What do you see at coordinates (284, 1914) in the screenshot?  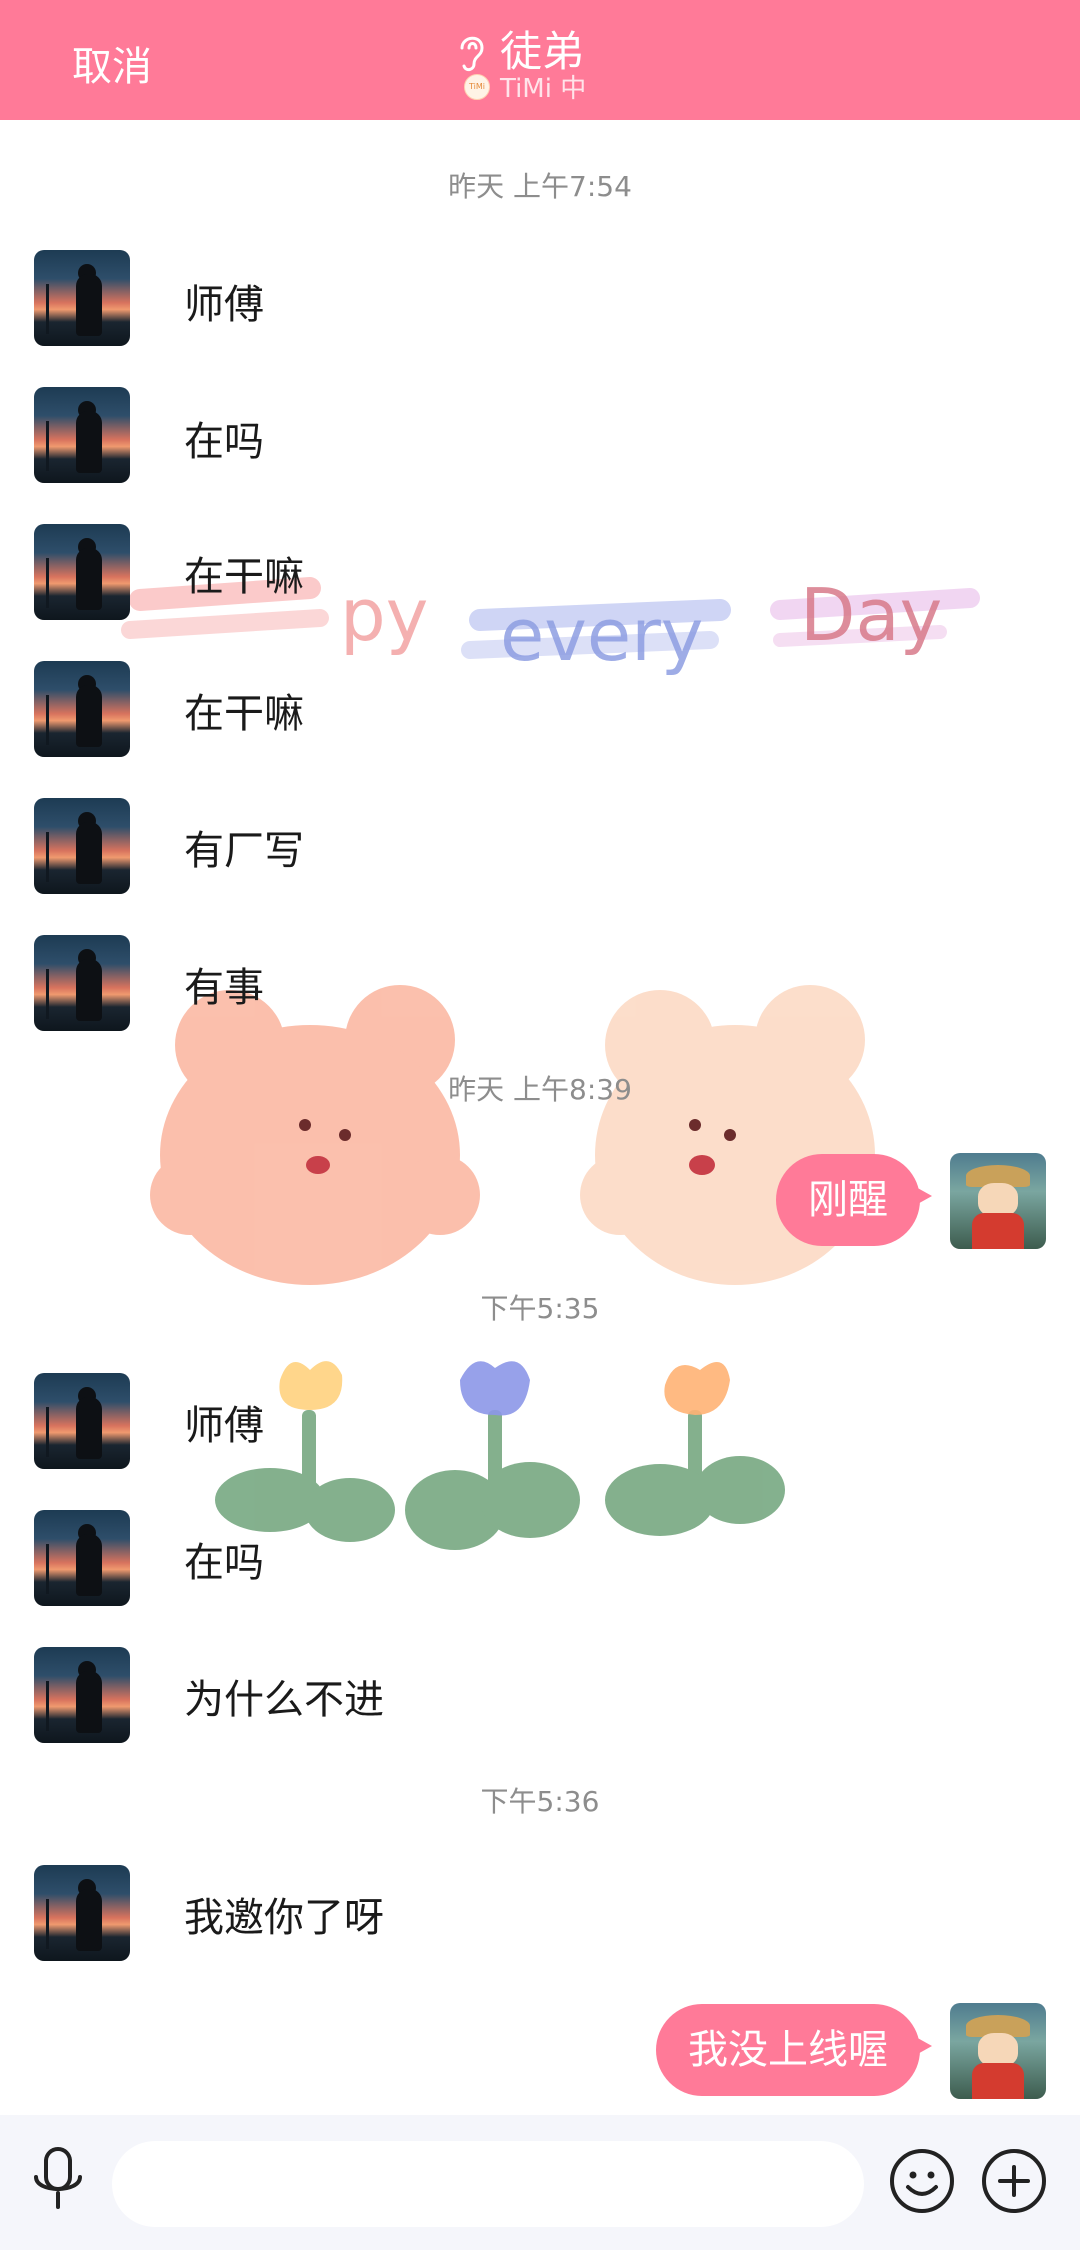 I see `message-text: 我邀你了呀` at bounding box center [284, 1914].